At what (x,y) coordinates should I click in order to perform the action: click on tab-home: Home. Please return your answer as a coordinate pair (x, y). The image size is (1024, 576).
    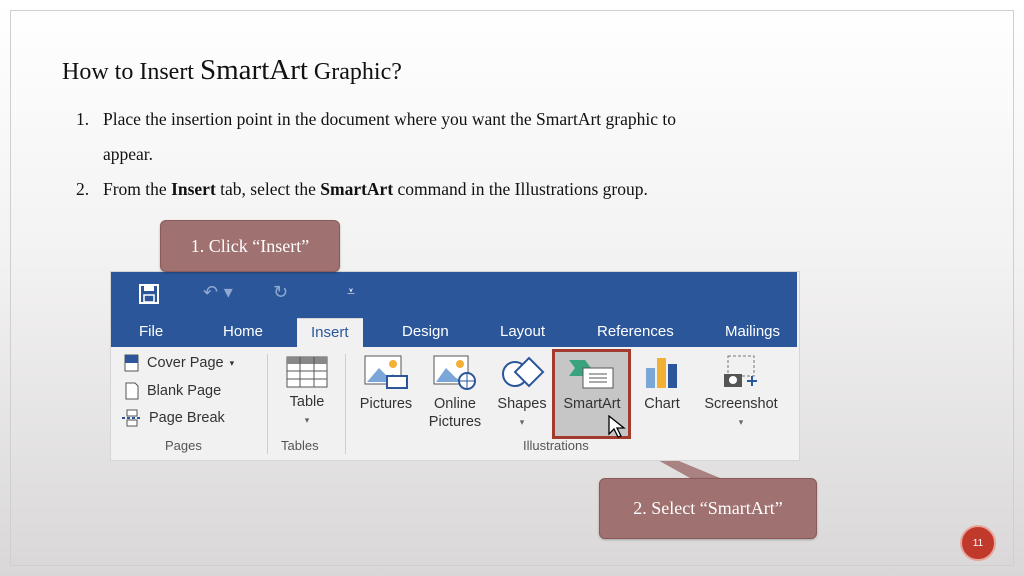
    Looking at the image, I should click on (243, 332).